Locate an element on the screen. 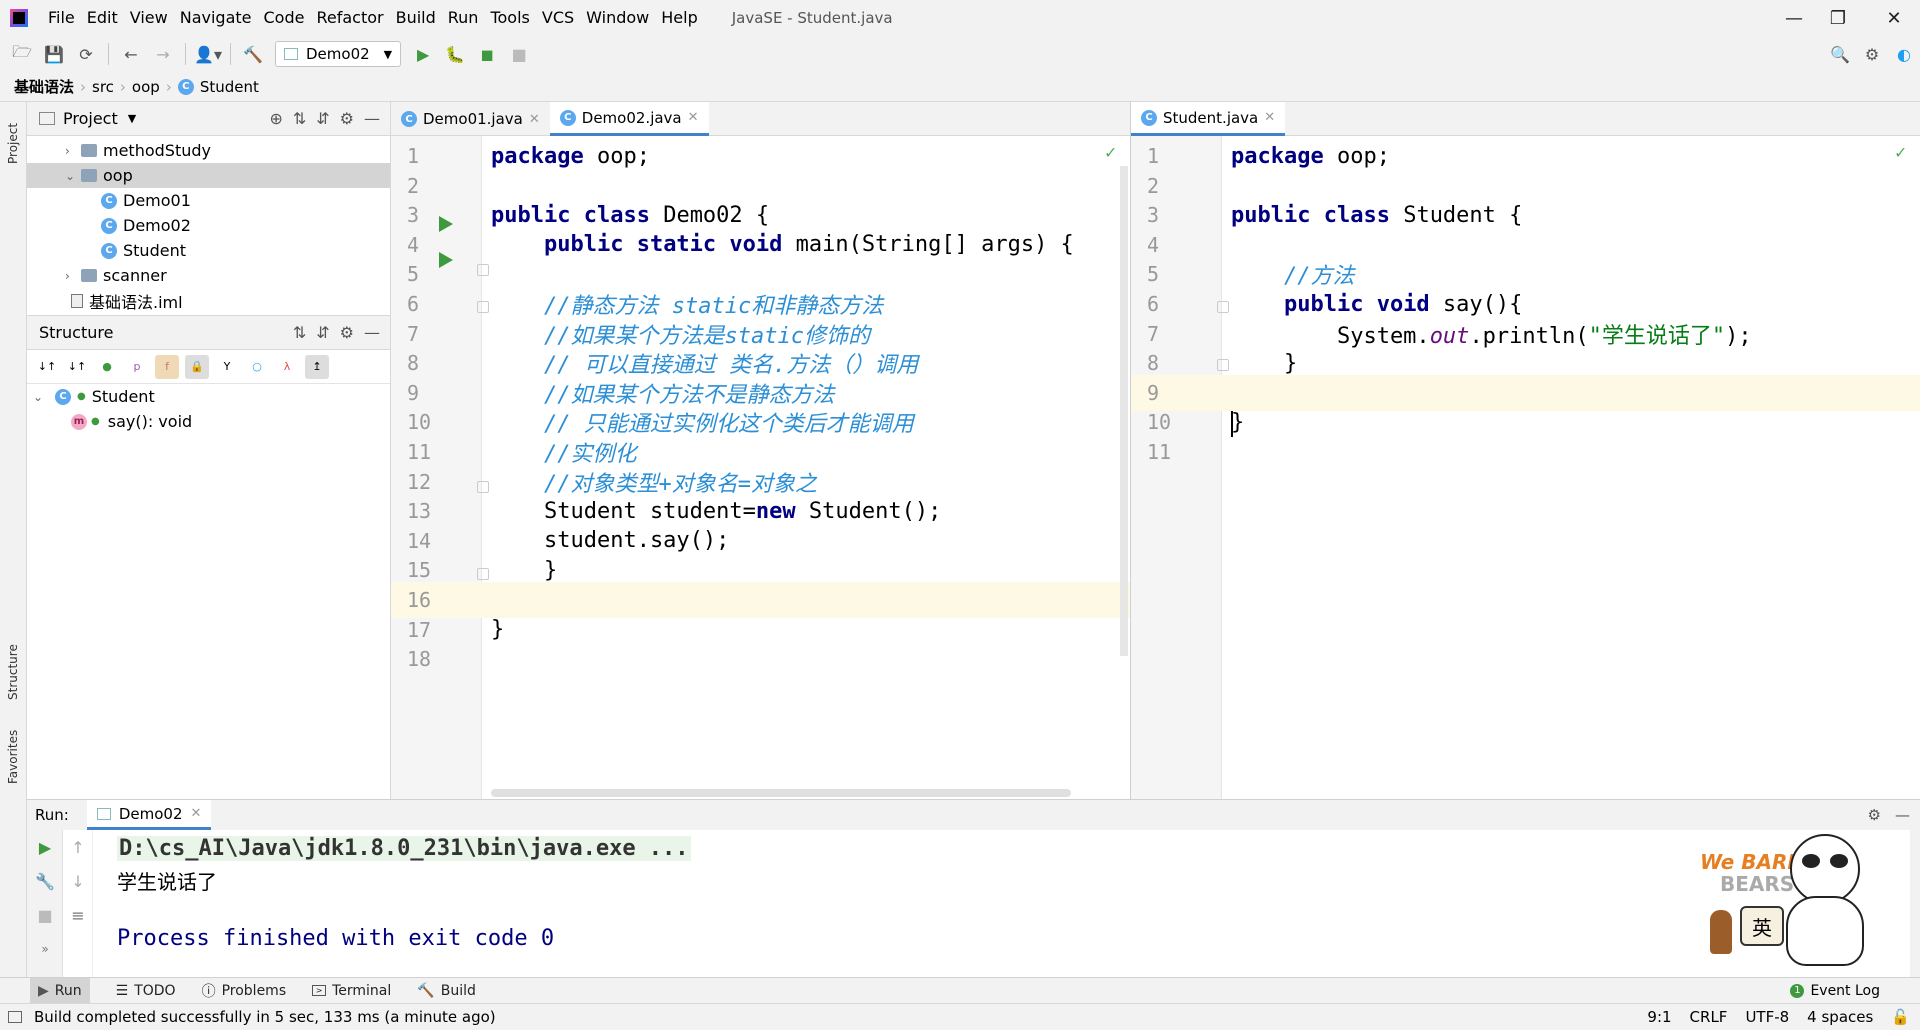 This screenshot has height=1030, width=1920. more-icon: » is located at coordinates (45, 949).